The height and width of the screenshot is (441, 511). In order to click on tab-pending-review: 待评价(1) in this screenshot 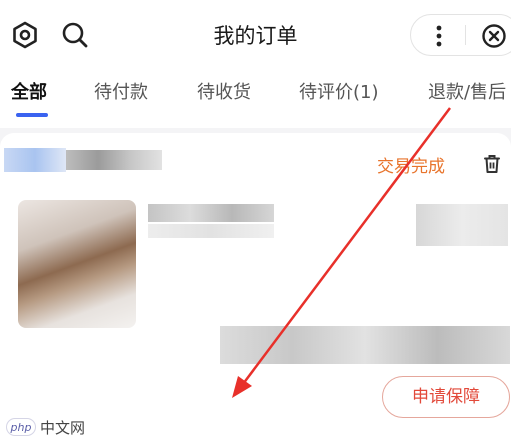, I will do `click(339, 95)`.